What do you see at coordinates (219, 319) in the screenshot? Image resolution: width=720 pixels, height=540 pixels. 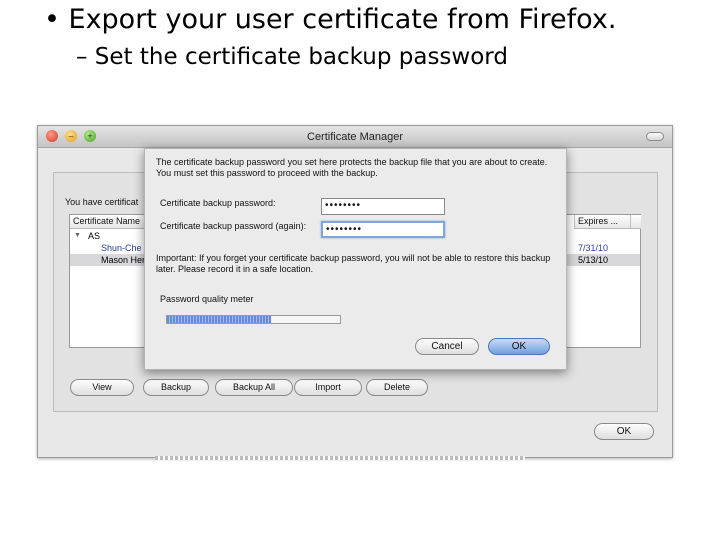 I see `password-quality-fill` at bounding box center [219, 319].